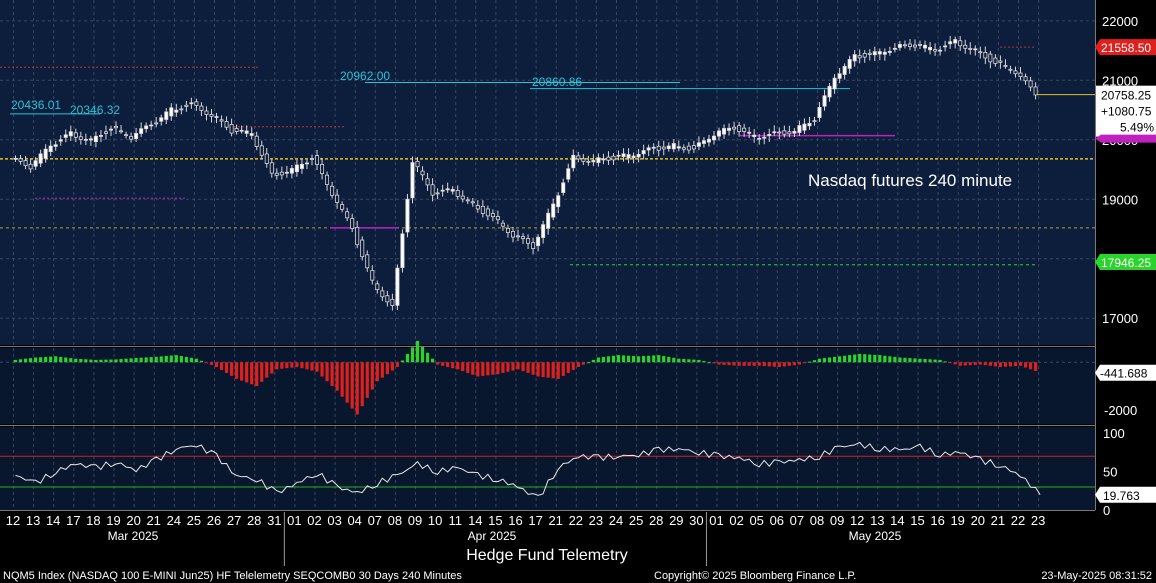 This screenshot has height=583, width=1156. What do you see at coordinates (755, 576) in the screenshot?
I see `footer-center: Copyright© 2025 Bloomberg Finance L.P.` at bounding box center [755, 576].